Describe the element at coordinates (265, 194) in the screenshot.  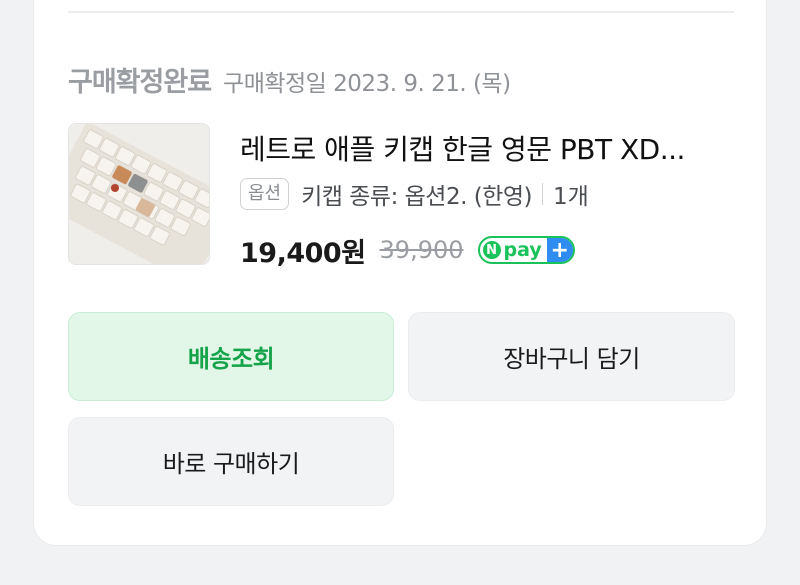
I see `option-badge: 옵션` at that location.